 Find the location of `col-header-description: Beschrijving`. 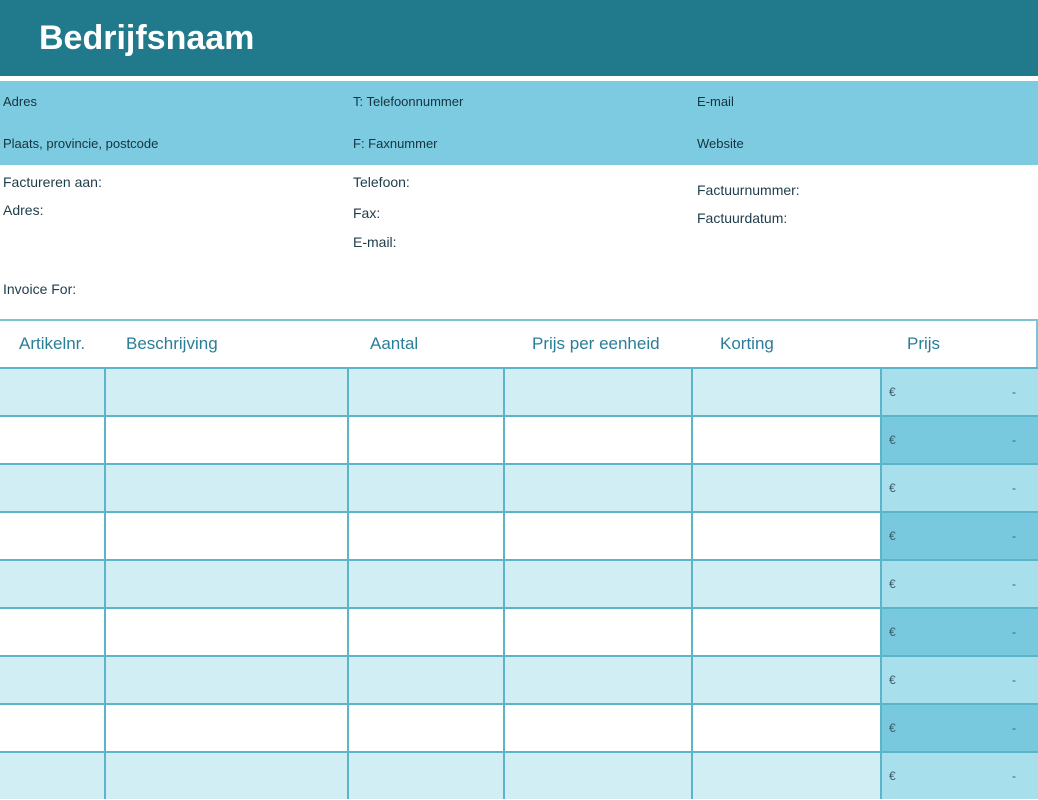

col-header-description: Beschrijving is located at coordinates (172, 344).